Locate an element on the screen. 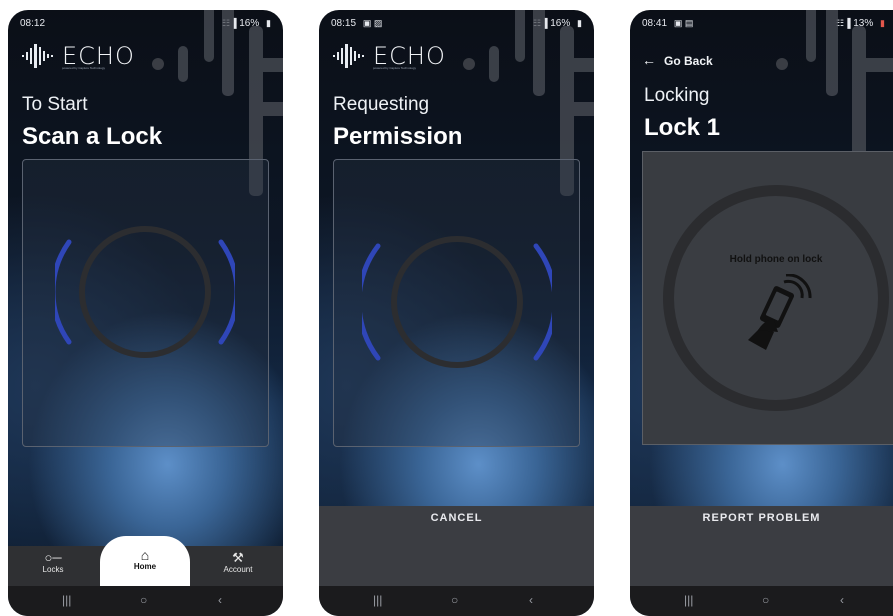  nav-label-home: Home is located at coordinates (145, 566).